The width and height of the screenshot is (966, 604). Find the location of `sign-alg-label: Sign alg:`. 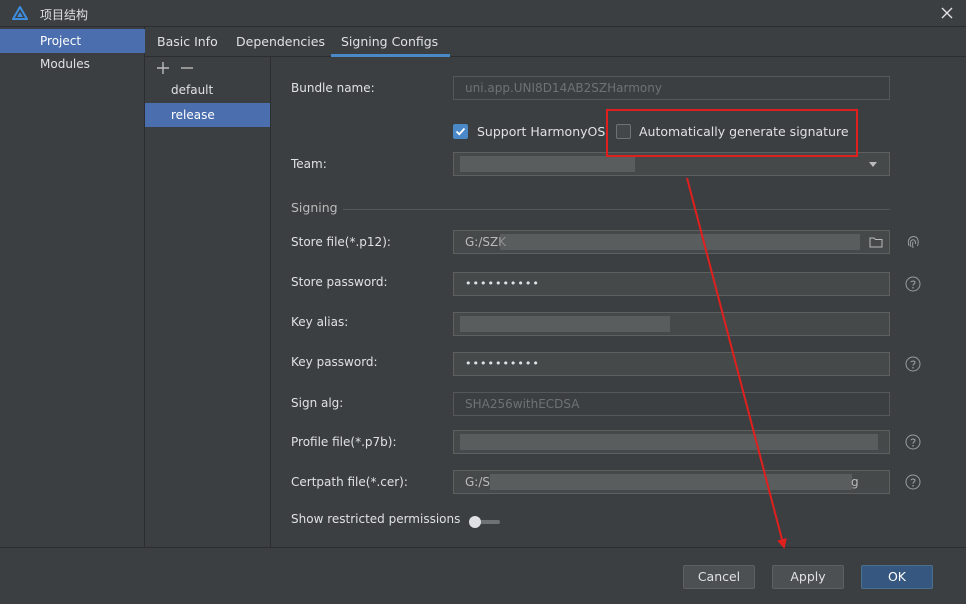

sign-alg-label: Sign alg: is located at coordinates (317, 403).